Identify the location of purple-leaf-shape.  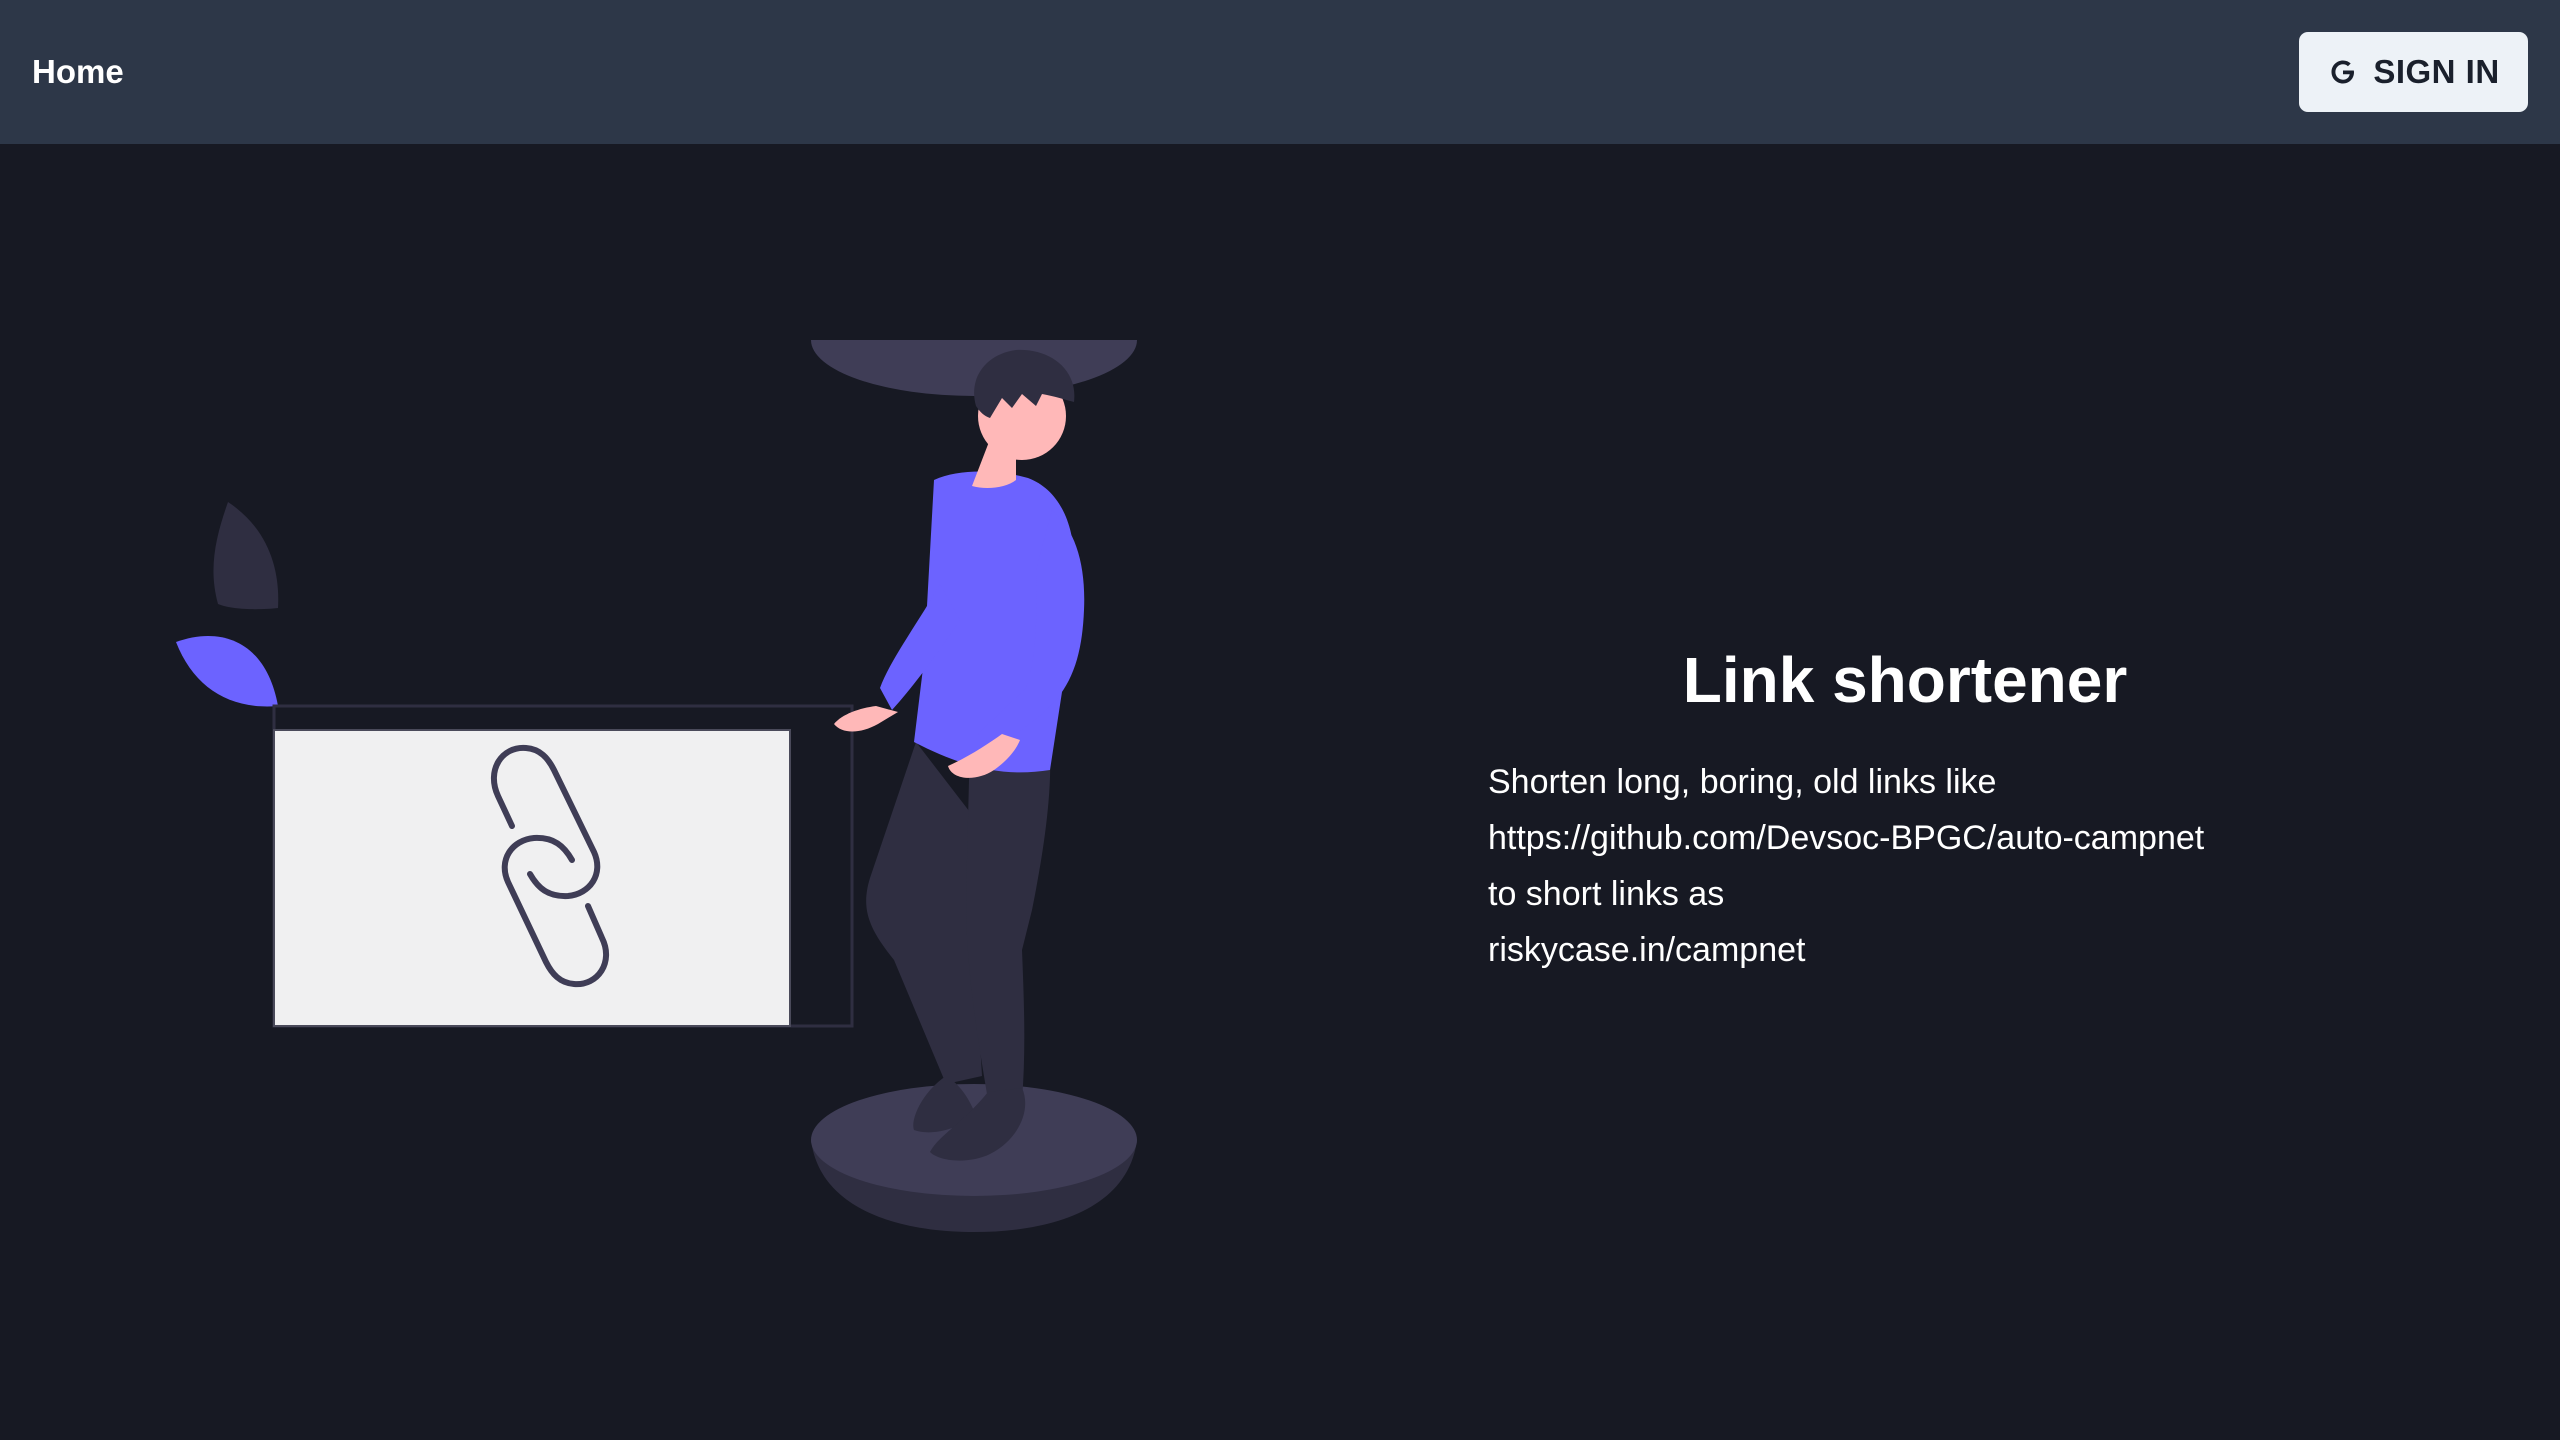
(227, 671).